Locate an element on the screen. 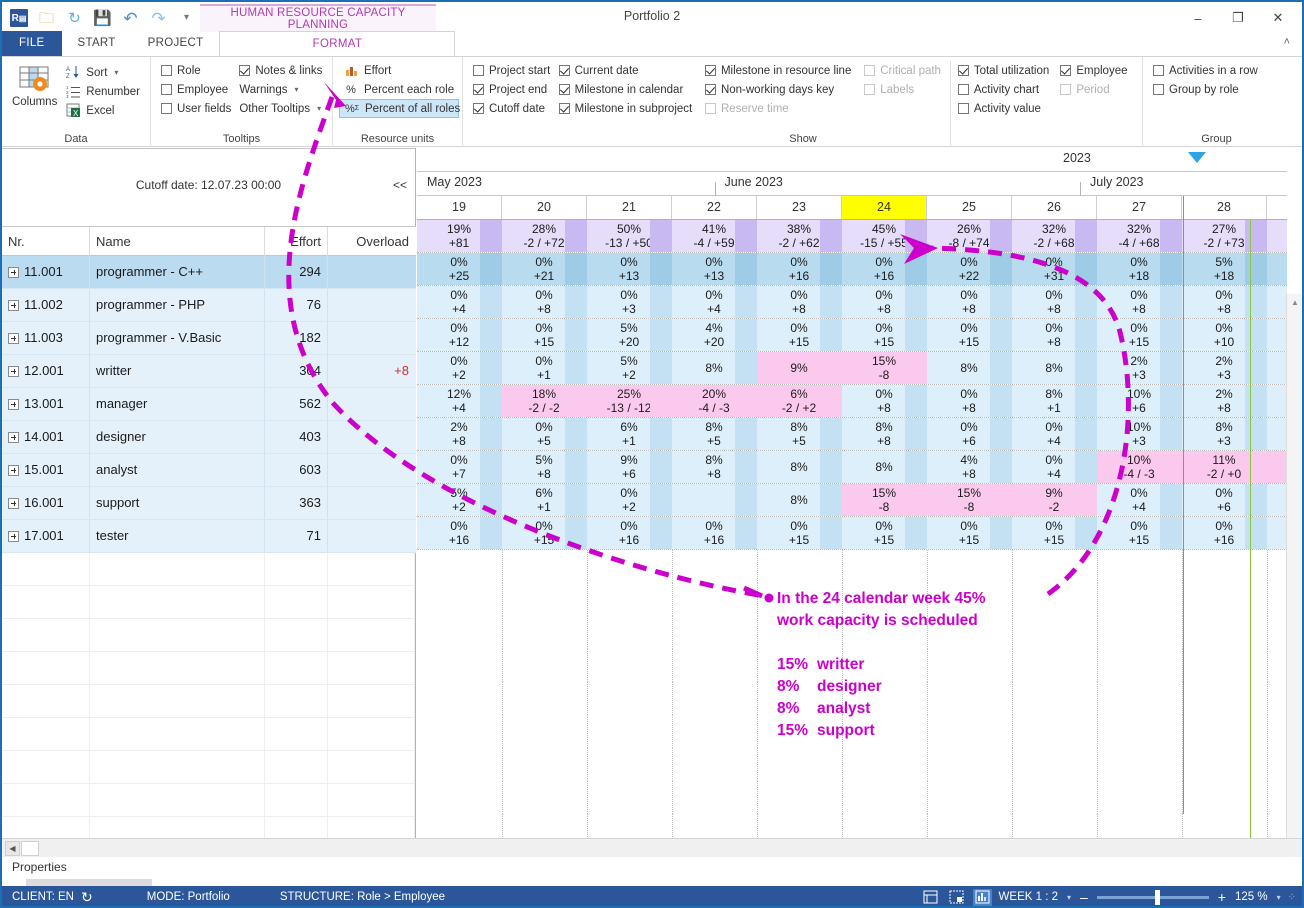 The height and width of the screenshot is (908, 1304). excel-button: X Excel is located at coordinates (102, 110).